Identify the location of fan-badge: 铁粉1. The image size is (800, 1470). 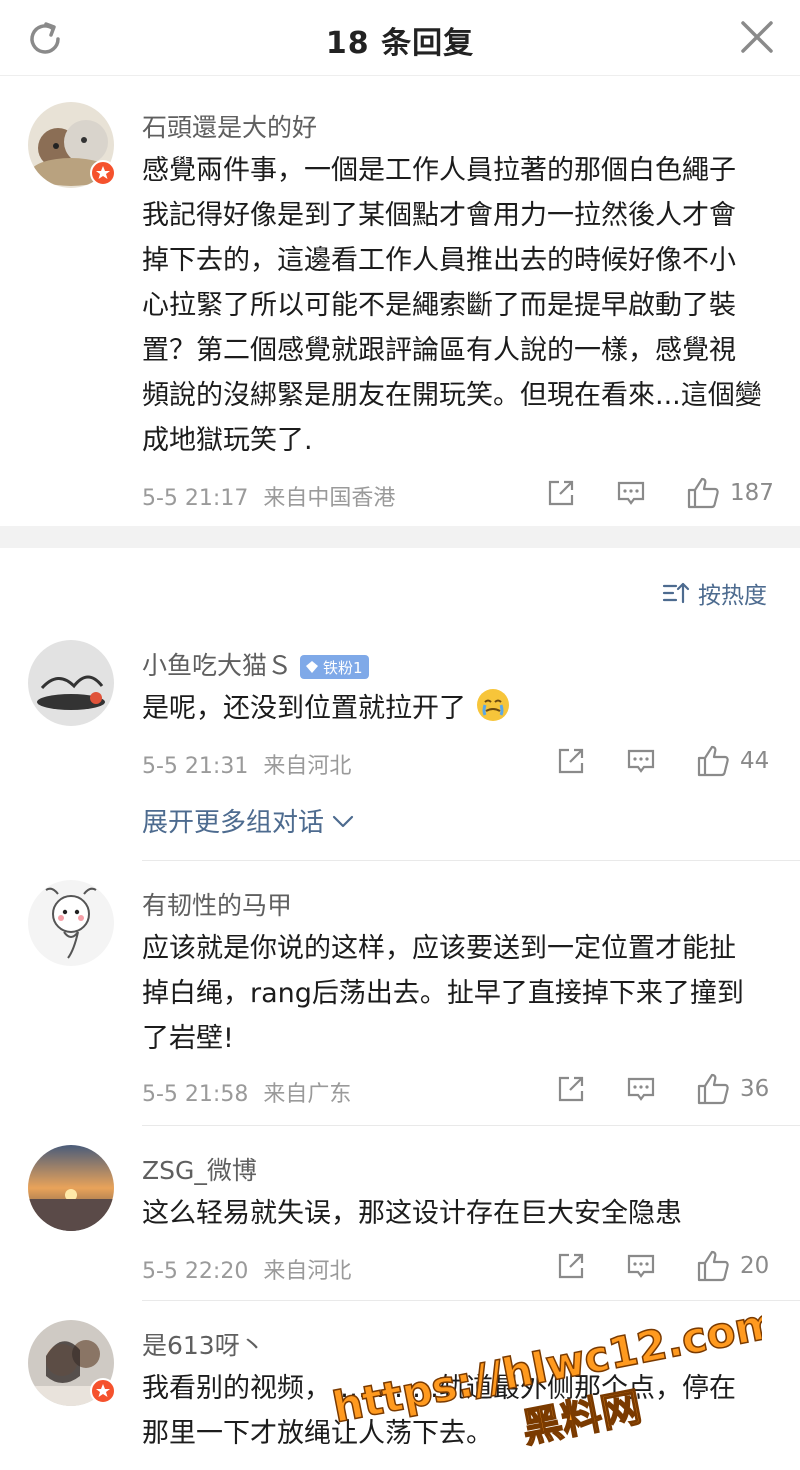
(334, 667).